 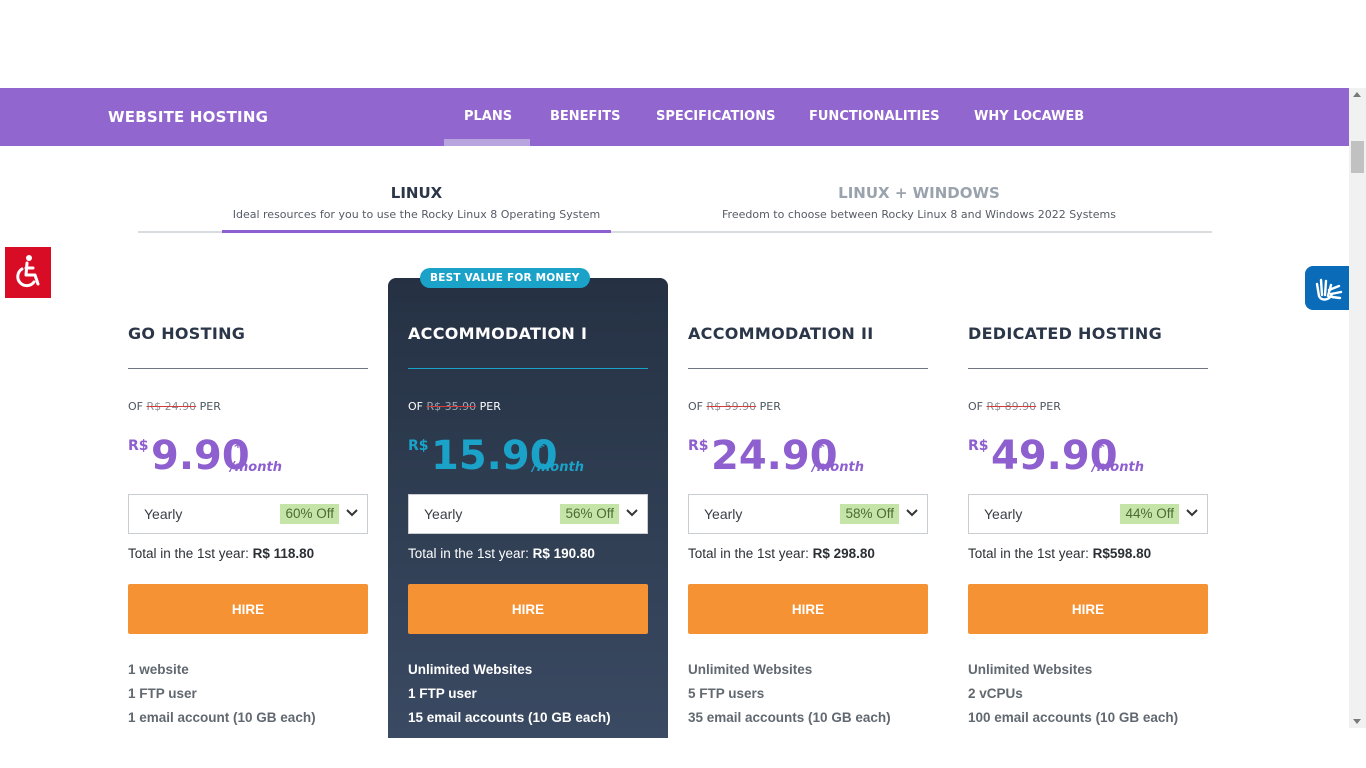 What do you see at coordinates (726, 693) in the screenshot?
I see `feature-item: 5 FTP users` at bounding box center [726, 693].